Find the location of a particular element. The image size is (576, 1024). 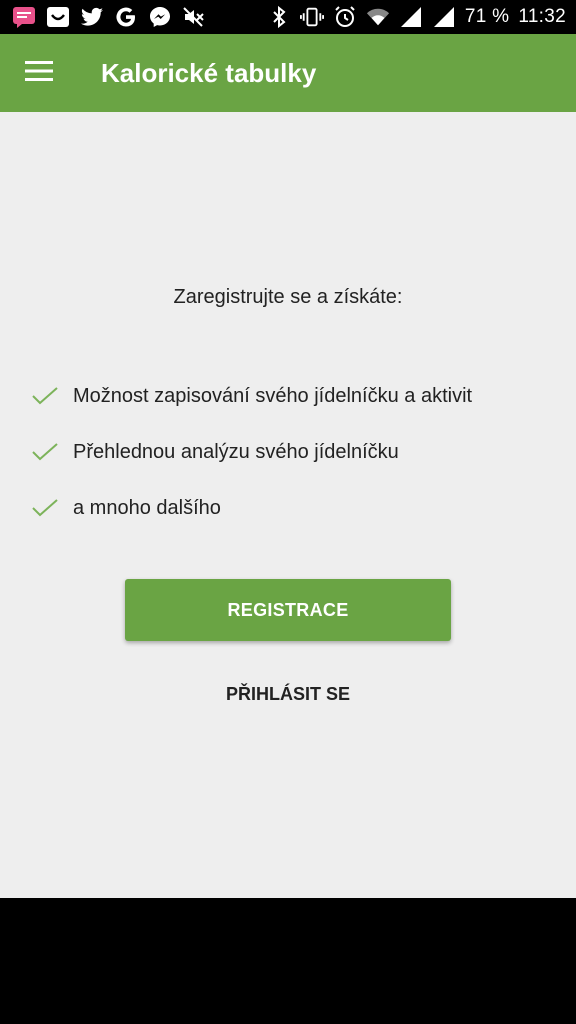

benefit-item: Přehlednou analýzu svého jídelníčku is located at coordinates (292, 452).